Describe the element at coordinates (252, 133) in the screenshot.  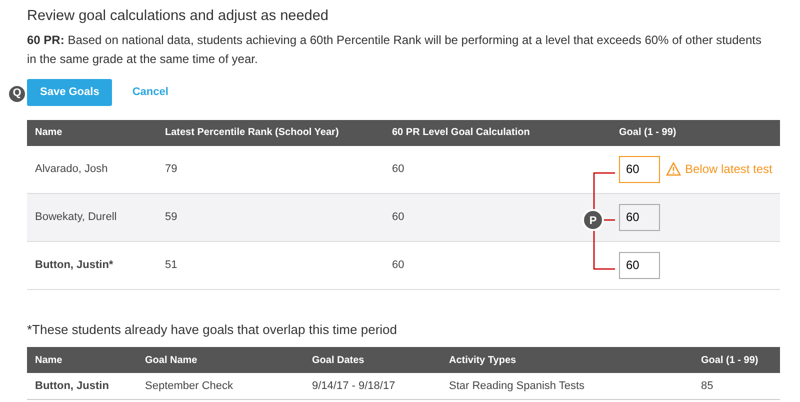
I see `column-header: Latest Percentile Rank (School Year)` at that location.